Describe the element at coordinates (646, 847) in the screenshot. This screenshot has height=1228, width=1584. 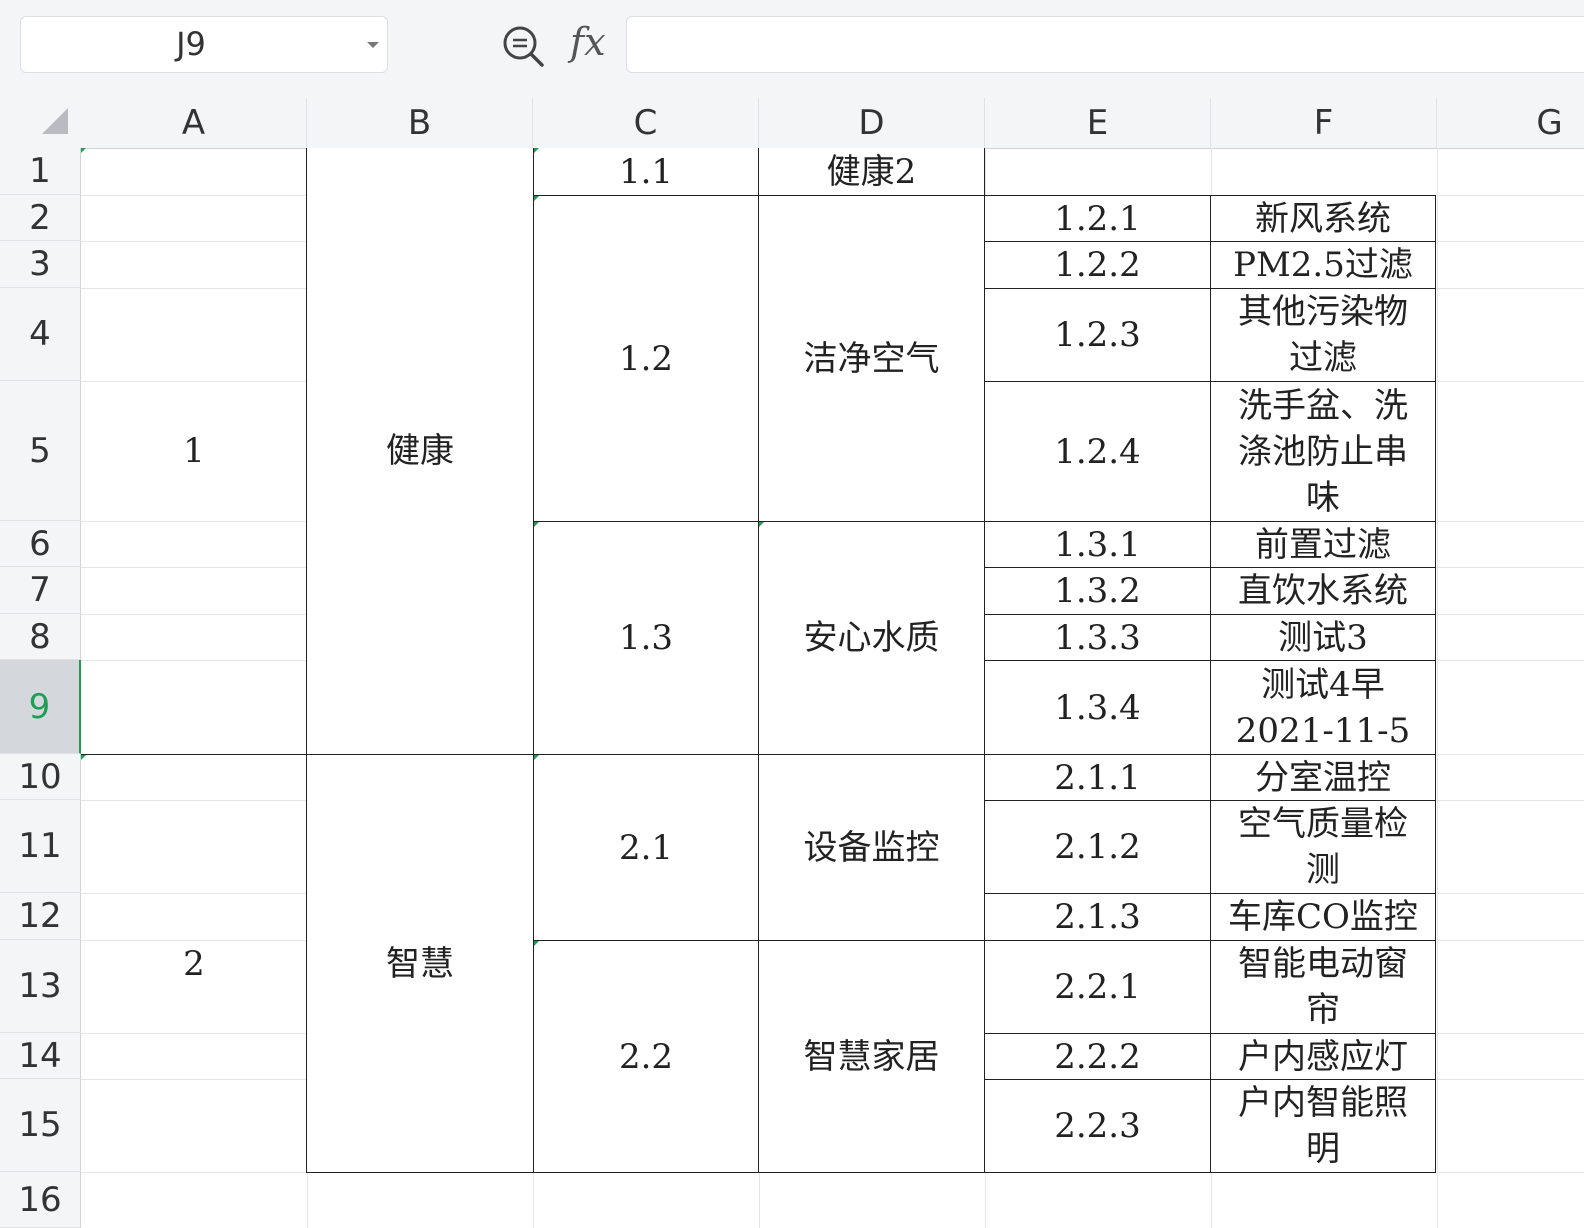
I see `cell-c10-merged: 2.1` at that location.